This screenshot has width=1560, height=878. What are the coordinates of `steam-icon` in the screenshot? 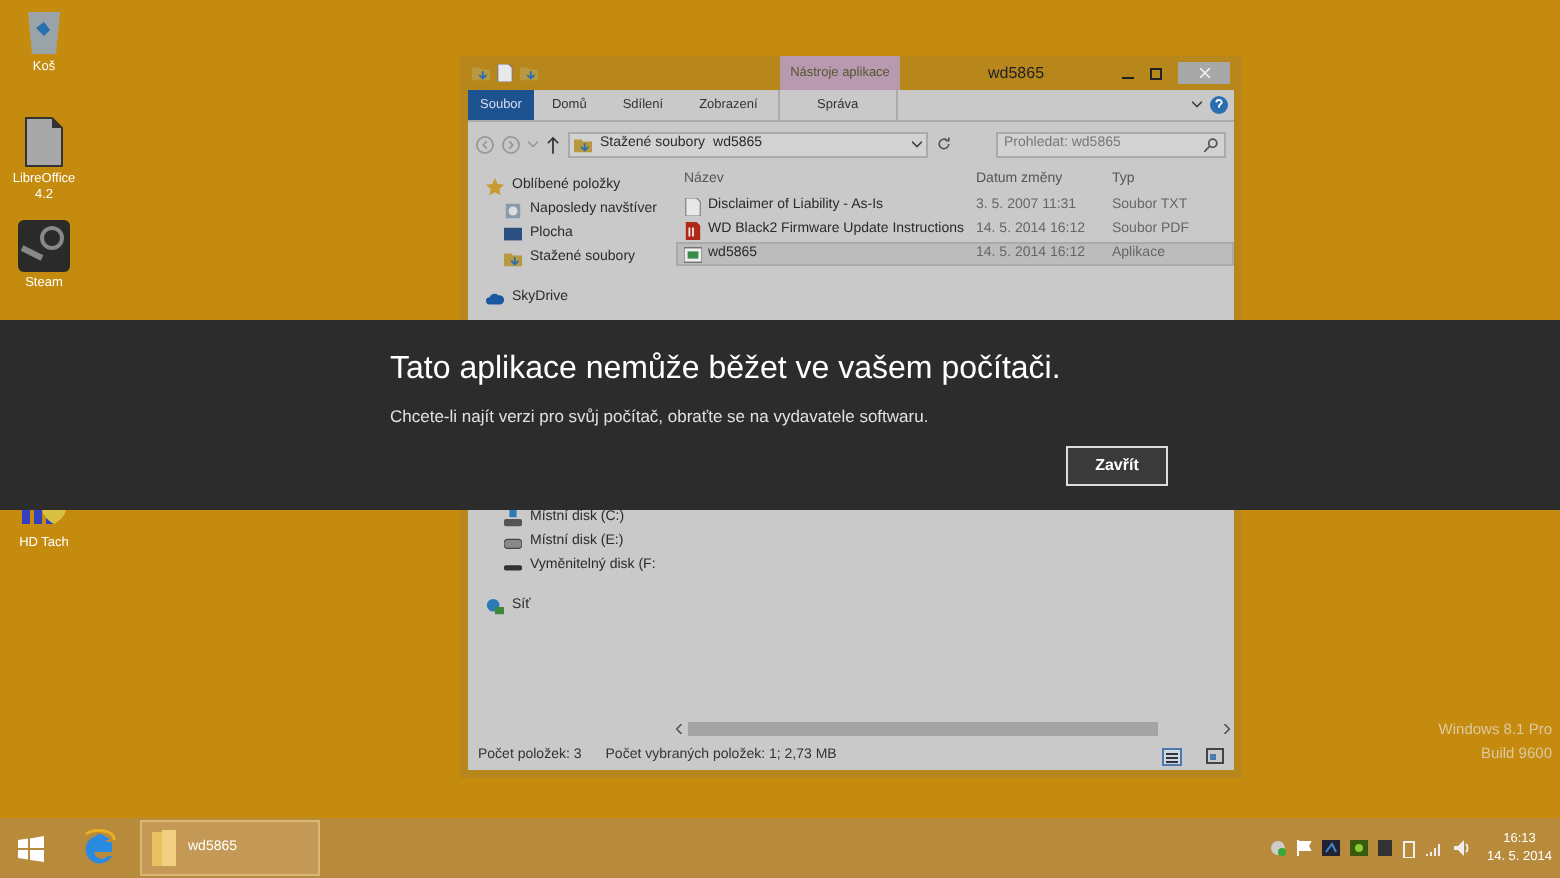 It's located at (44, 246).